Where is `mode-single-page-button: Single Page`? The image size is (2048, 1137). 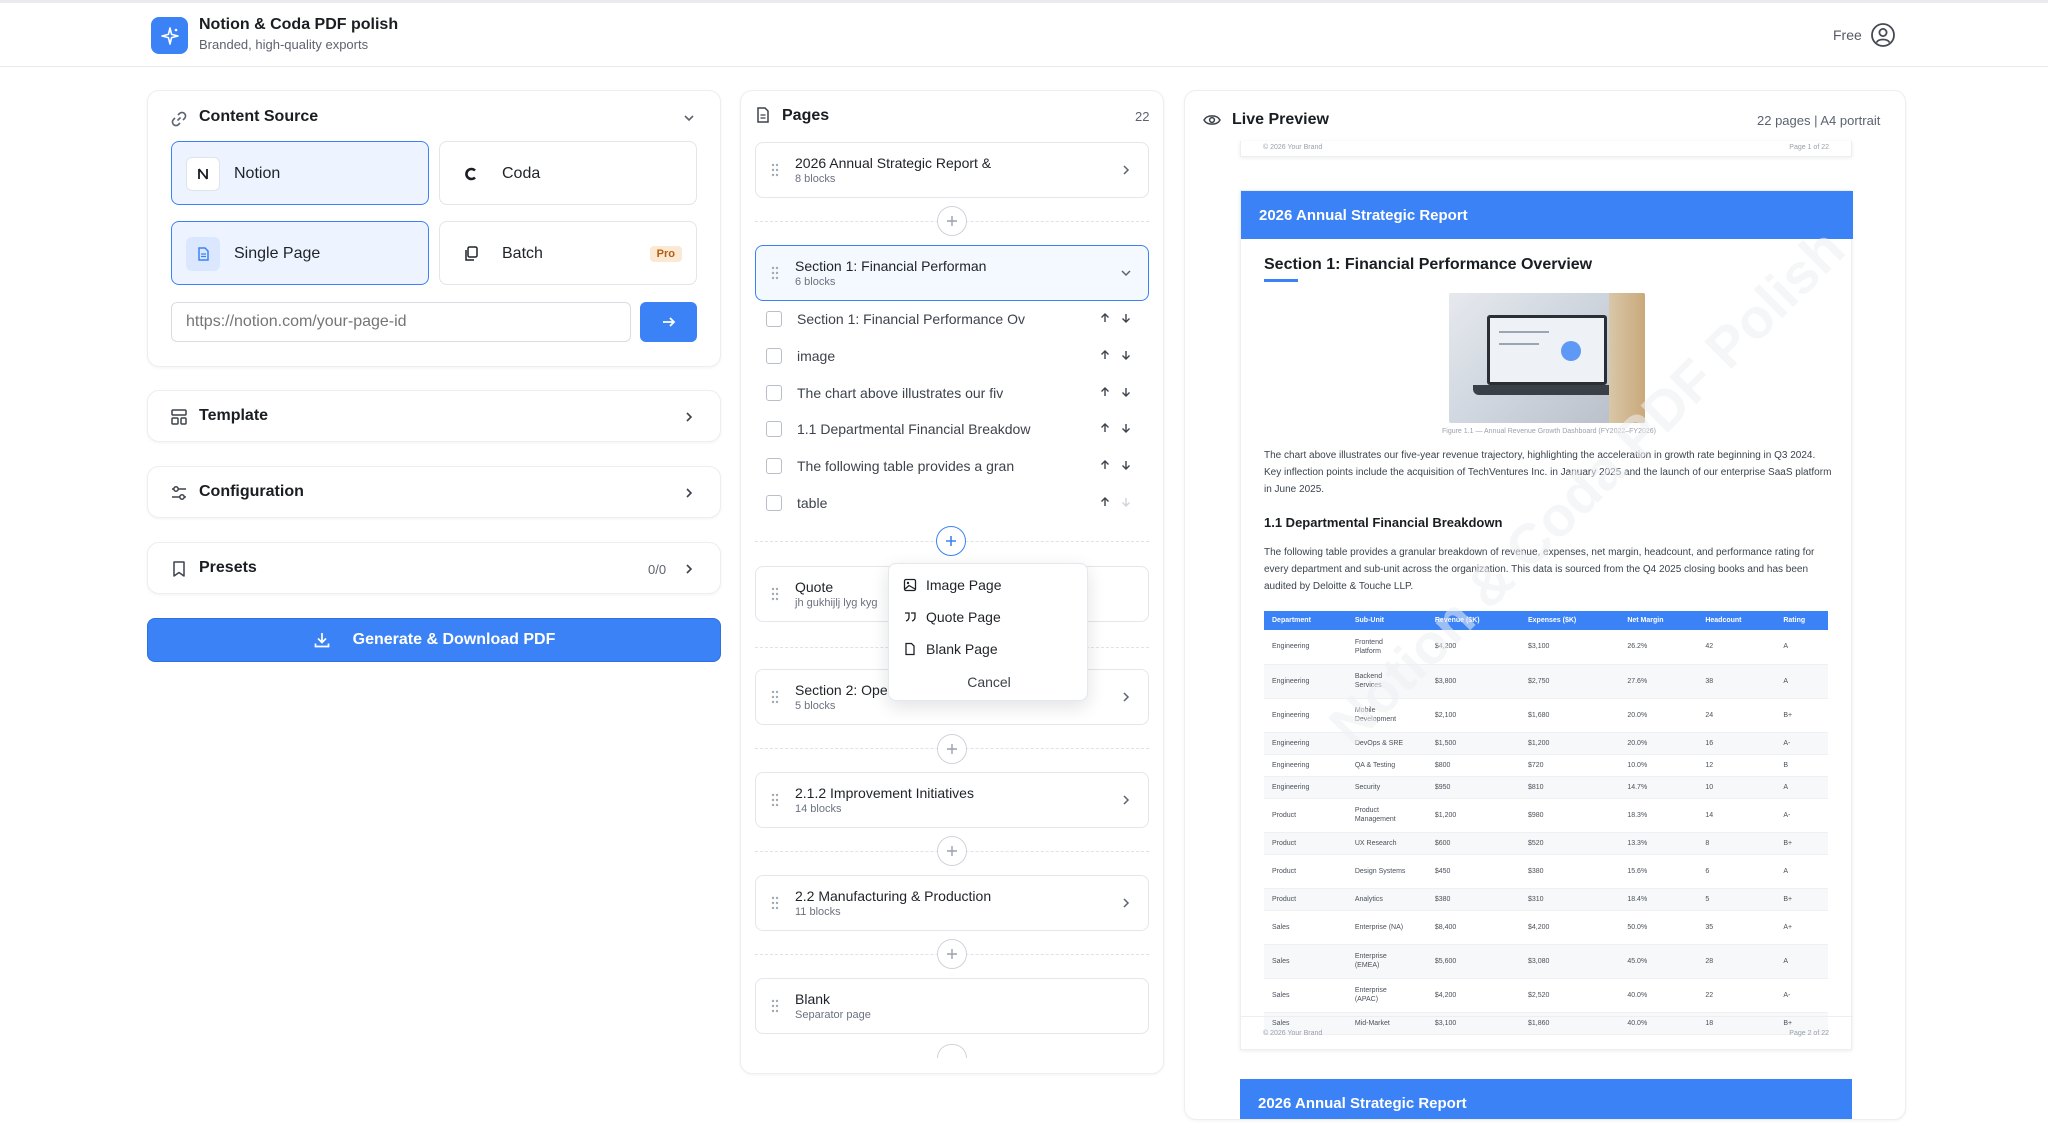 mode-single-page-button: Single Page is located at coordinates (300, 253).